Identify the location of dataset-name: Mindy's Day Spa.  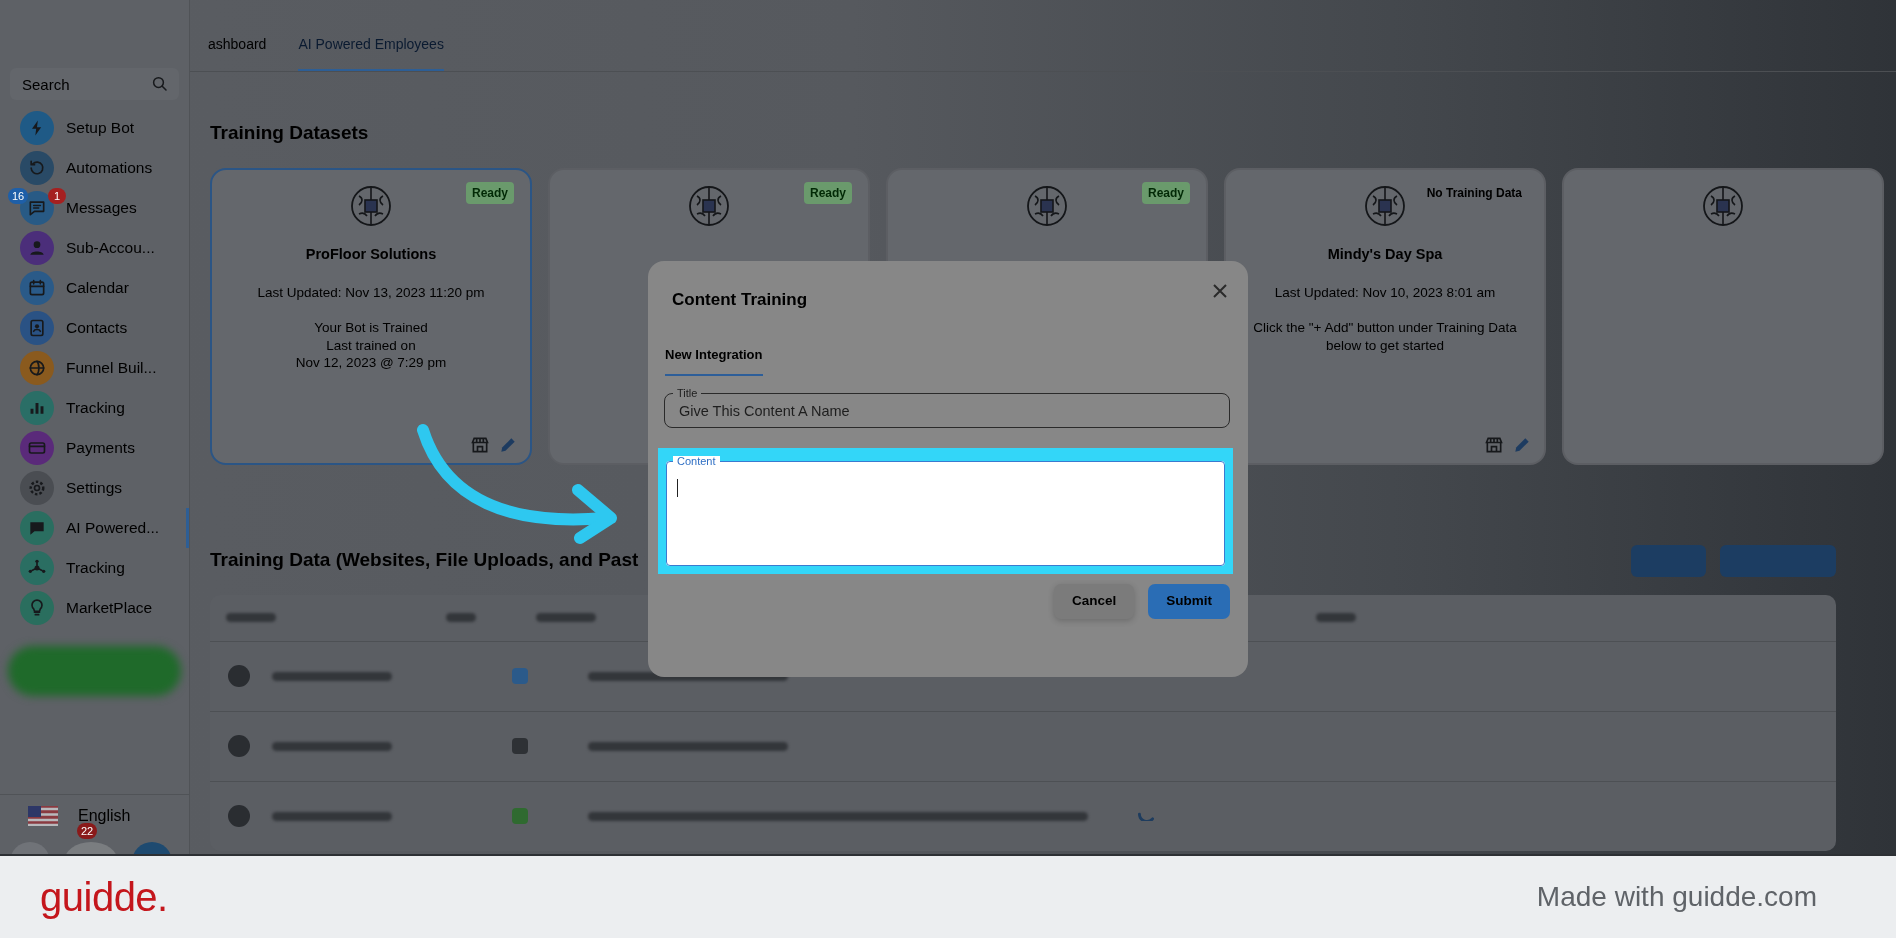
(1385, 254).